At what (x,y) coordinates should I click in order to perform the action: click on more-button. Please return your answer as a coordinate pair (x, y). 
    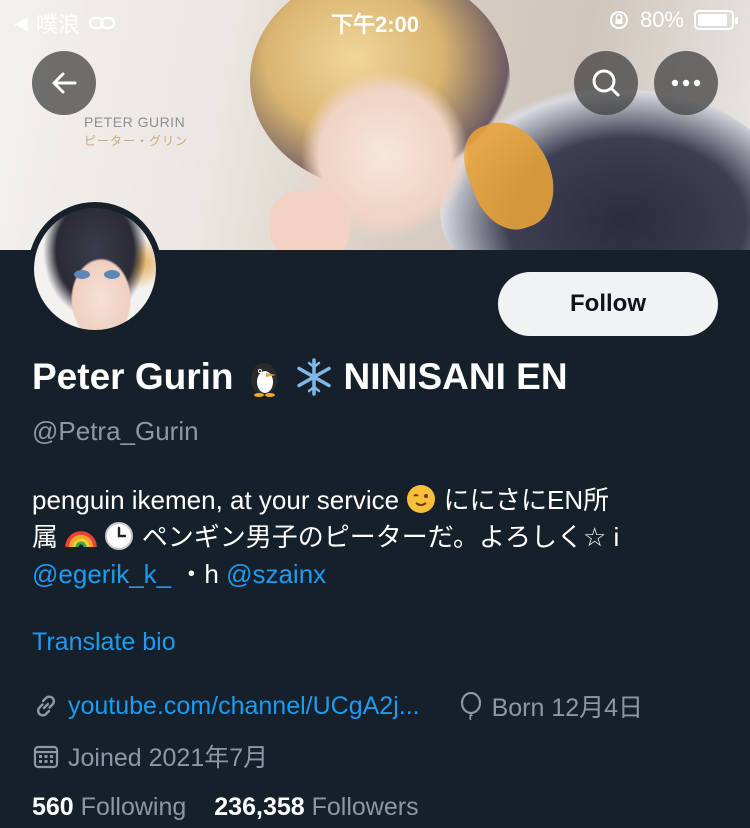
    Looking at the image, I should click on (686, 83).